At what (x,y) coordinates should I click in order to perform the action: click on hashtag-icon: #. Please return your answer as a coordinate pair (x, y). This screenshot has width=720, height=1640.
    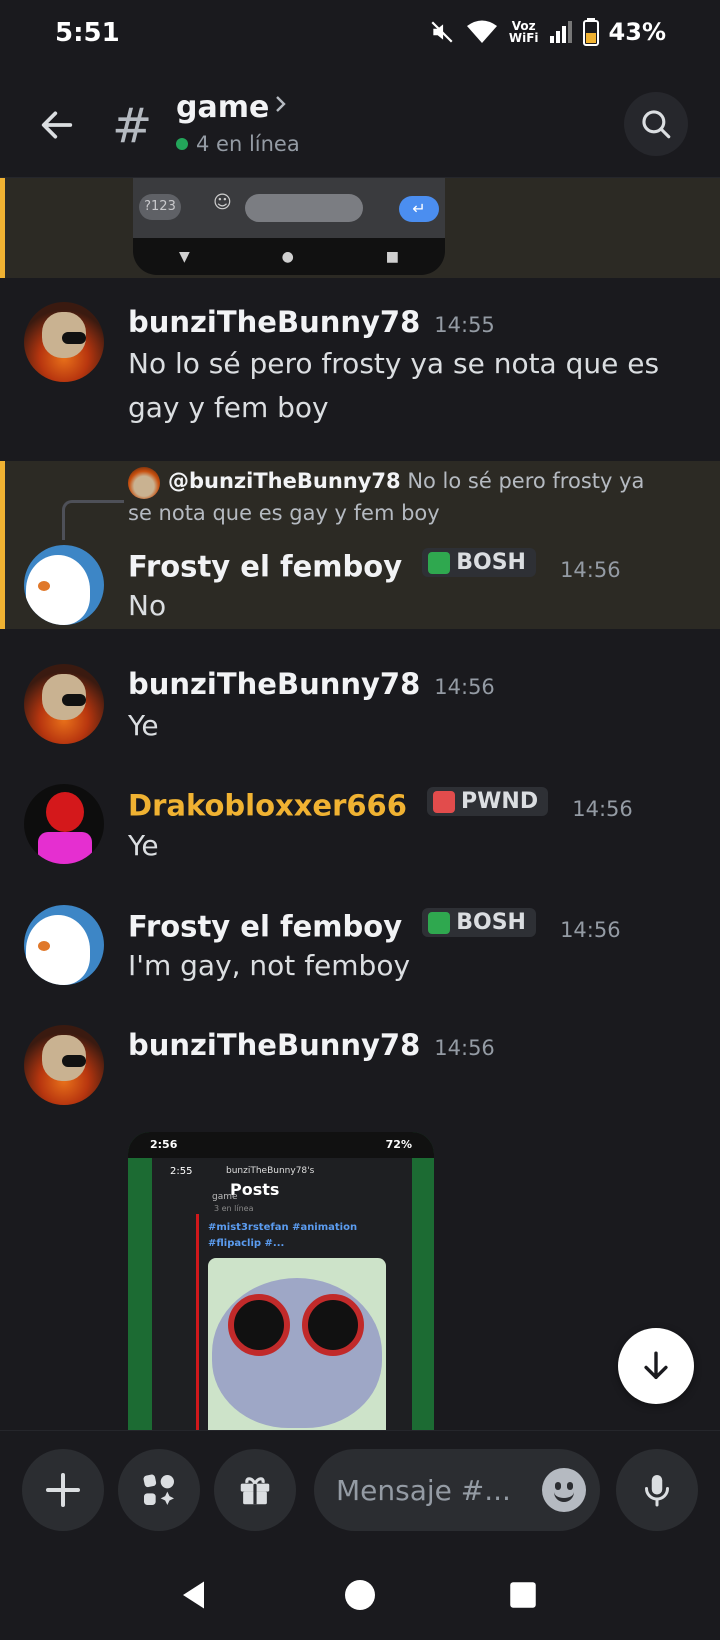
    Looking at the image, I should click on (132, 126).